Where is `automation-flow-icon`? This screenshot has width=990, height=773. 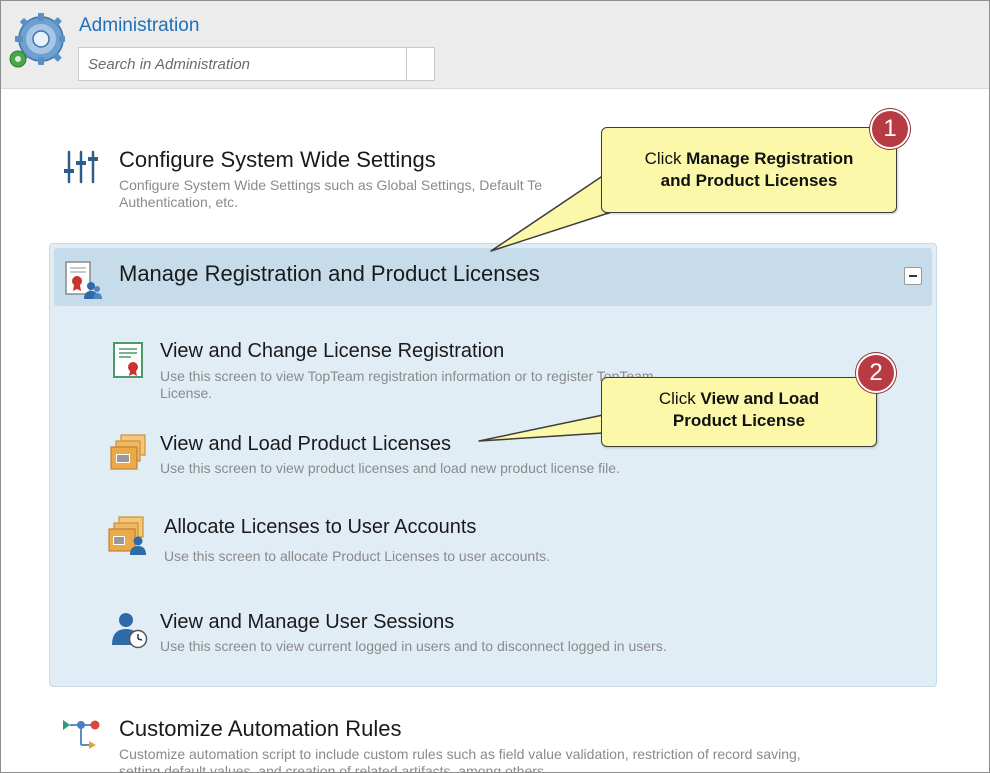 automation-flow-icon is located at coordinates (81, 734).